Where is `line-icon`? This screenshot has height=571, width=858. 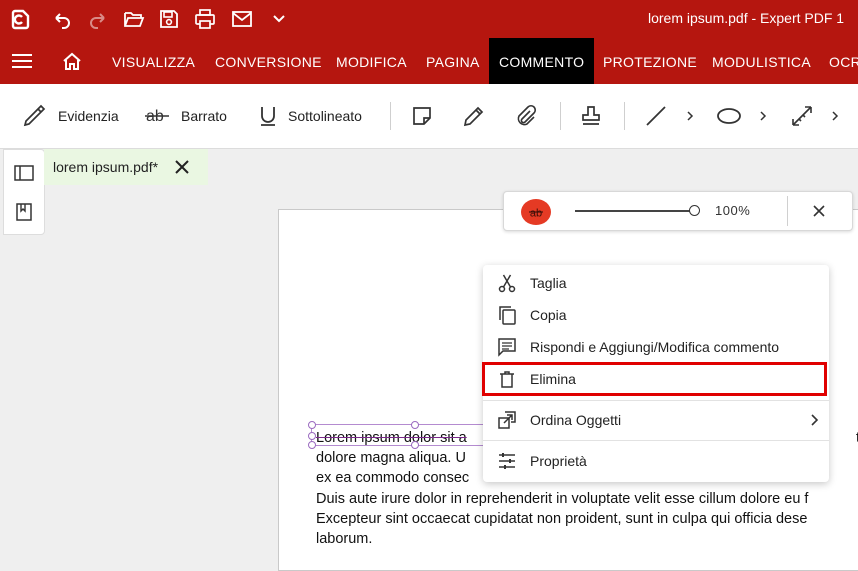
line-icon is located at coordinates (656, 116).